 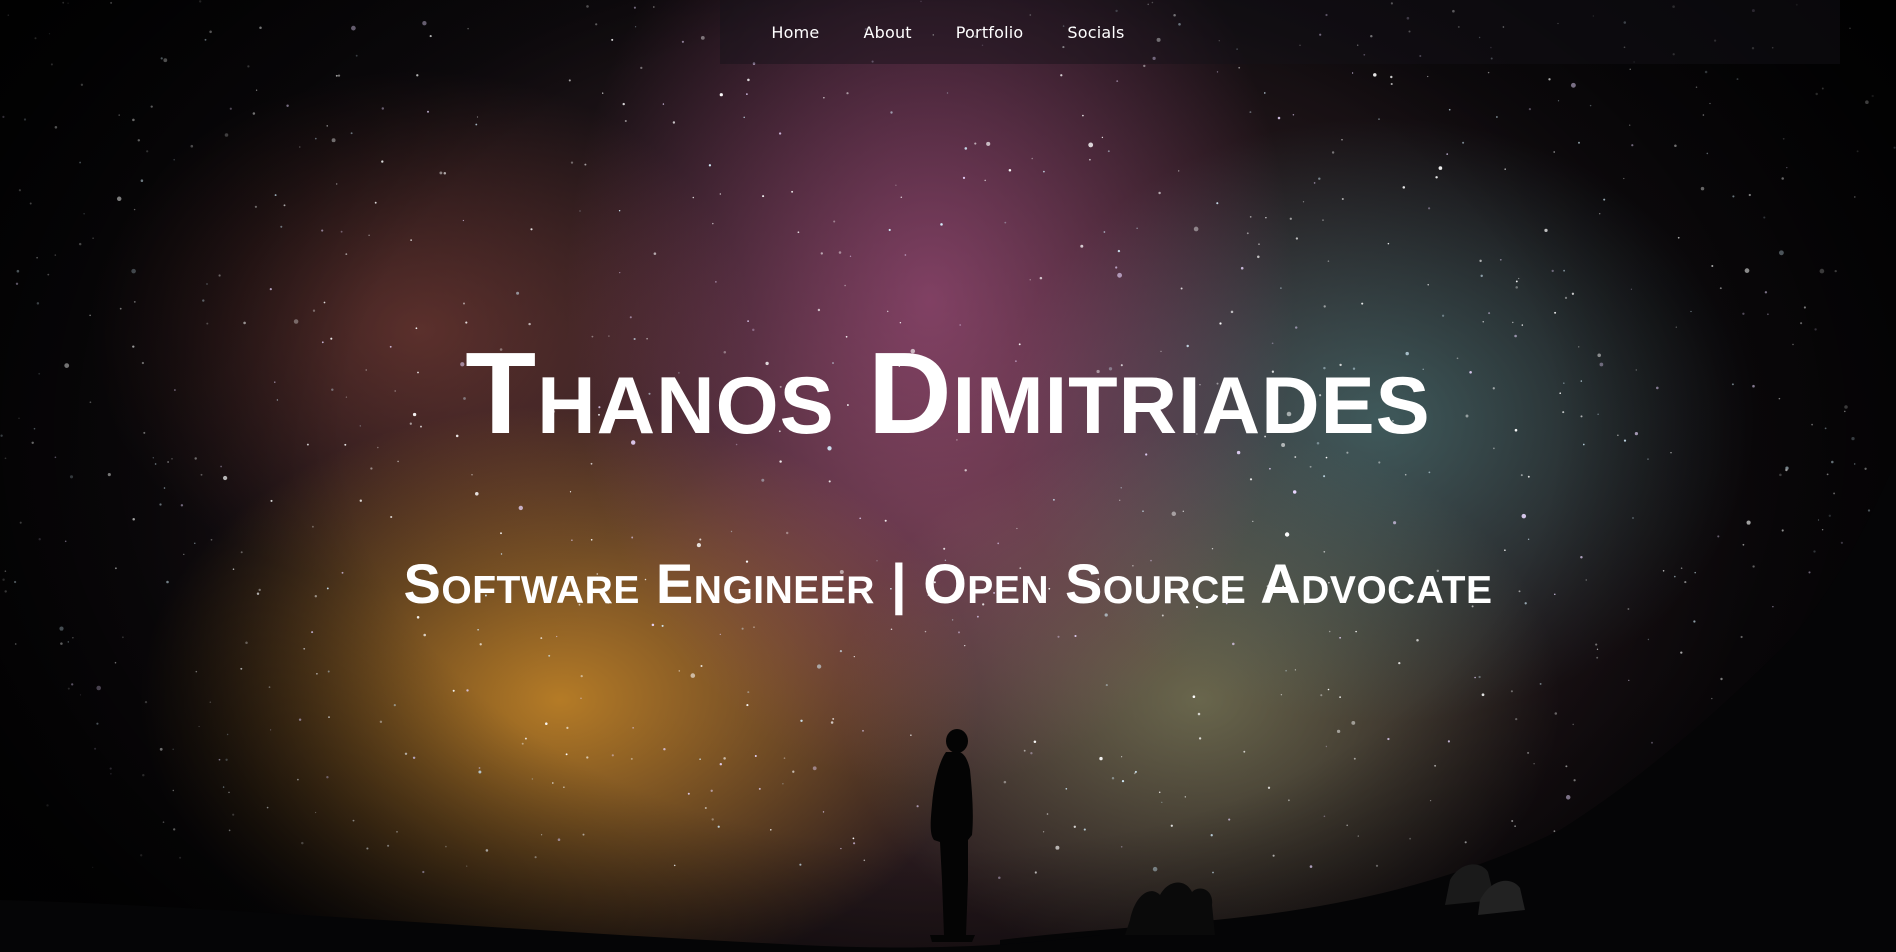 I want to click on nav-link-socials: Socials, so click(x=1095, y=32).